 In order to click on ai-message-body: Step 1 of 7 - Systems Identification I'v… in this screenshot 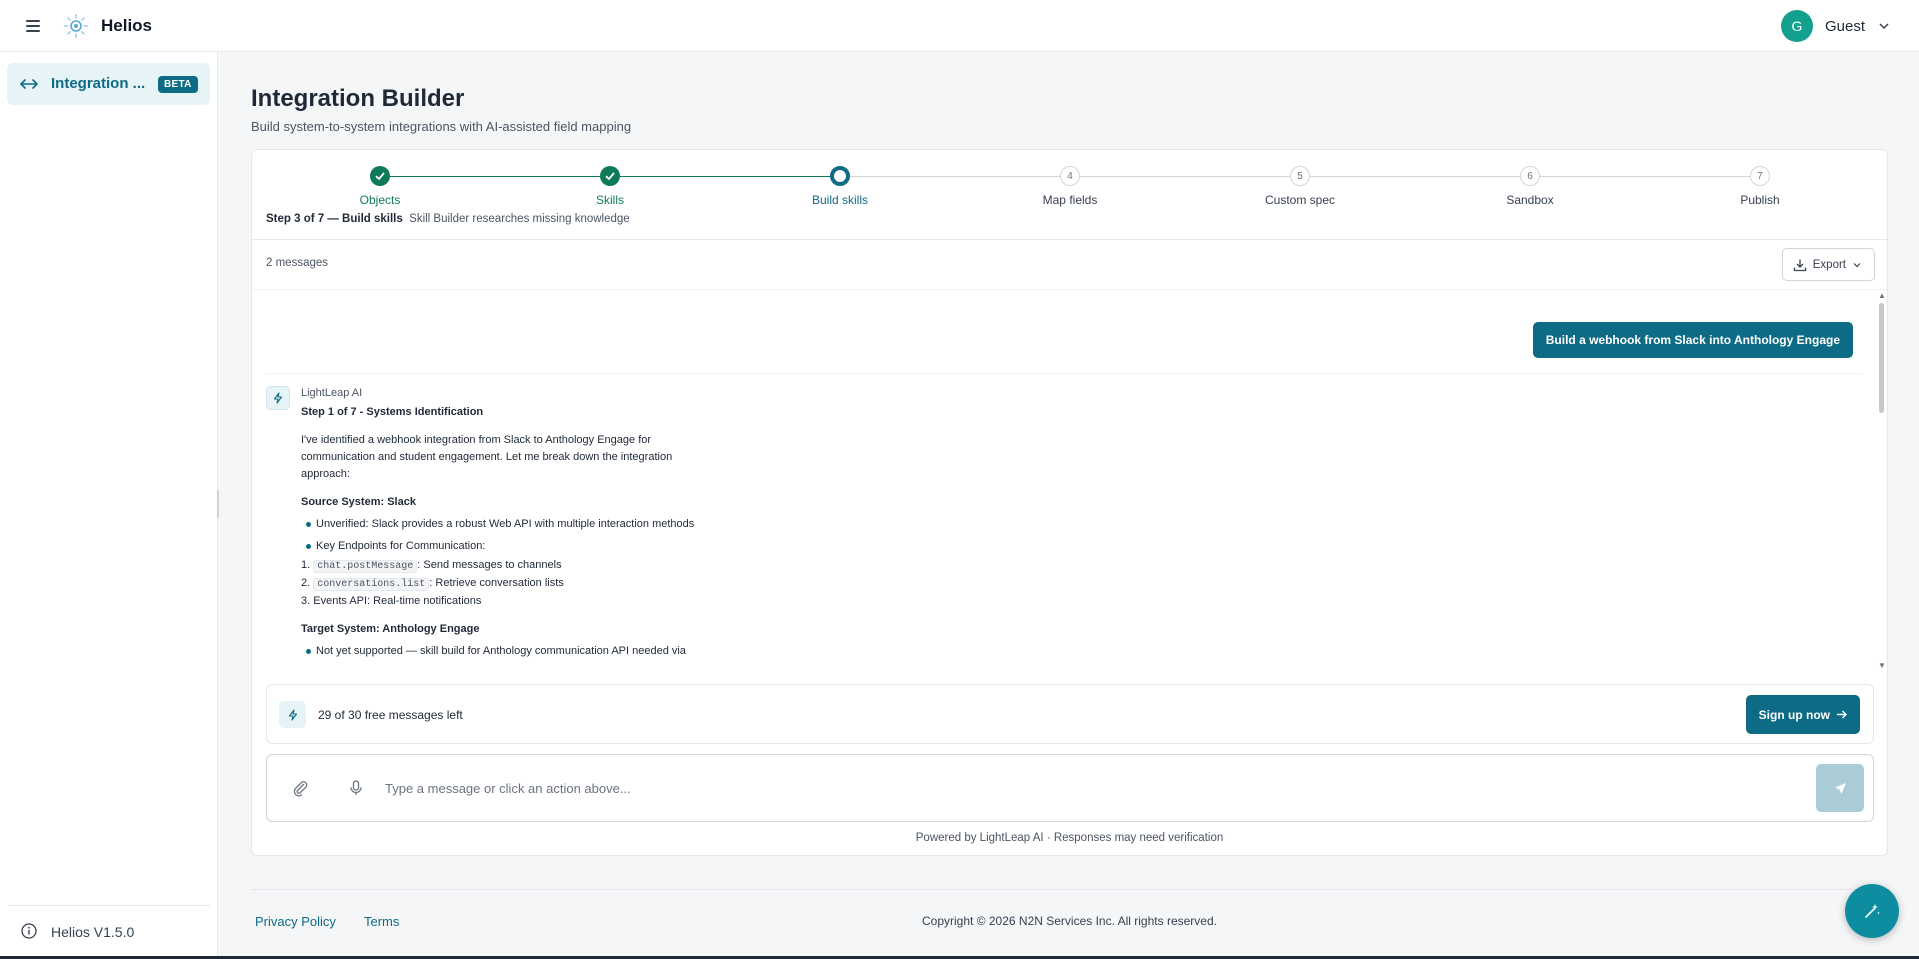, I will do `click(511, 532)`.